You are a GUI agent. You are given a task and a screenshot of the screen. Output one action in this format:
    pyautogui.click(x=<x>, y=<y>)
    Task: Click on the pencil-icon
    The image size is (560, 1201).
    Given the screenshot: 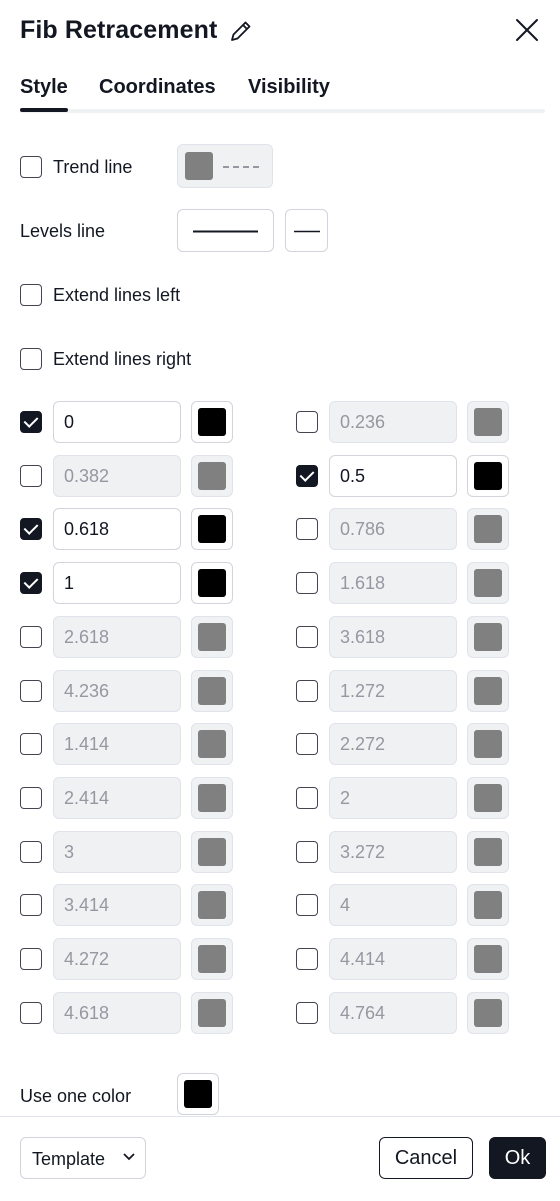 What is the action you would take?
    pyautogui.click(x=241, y=31)
    